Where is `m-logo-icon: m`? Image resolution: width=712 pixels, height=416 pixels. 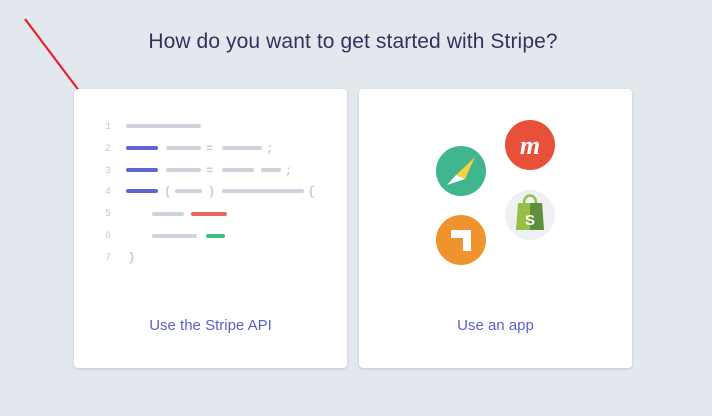
m-logo-icon: m is located at coordinates (530, 145).